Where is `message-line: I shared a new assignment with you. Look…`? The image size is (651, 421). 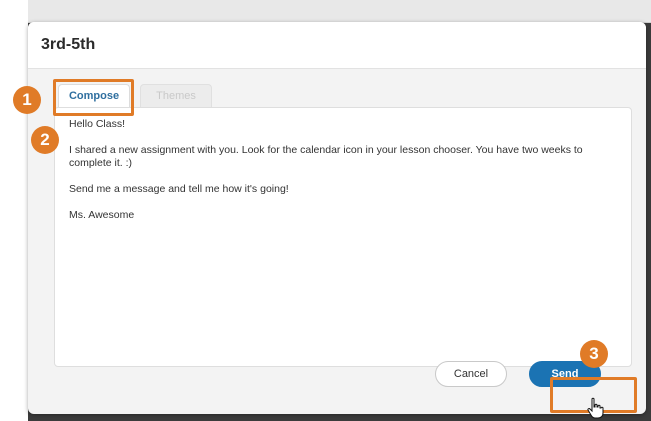 message-line: I shared a new assignment with you. Look… is located at coordinates (327, 156).